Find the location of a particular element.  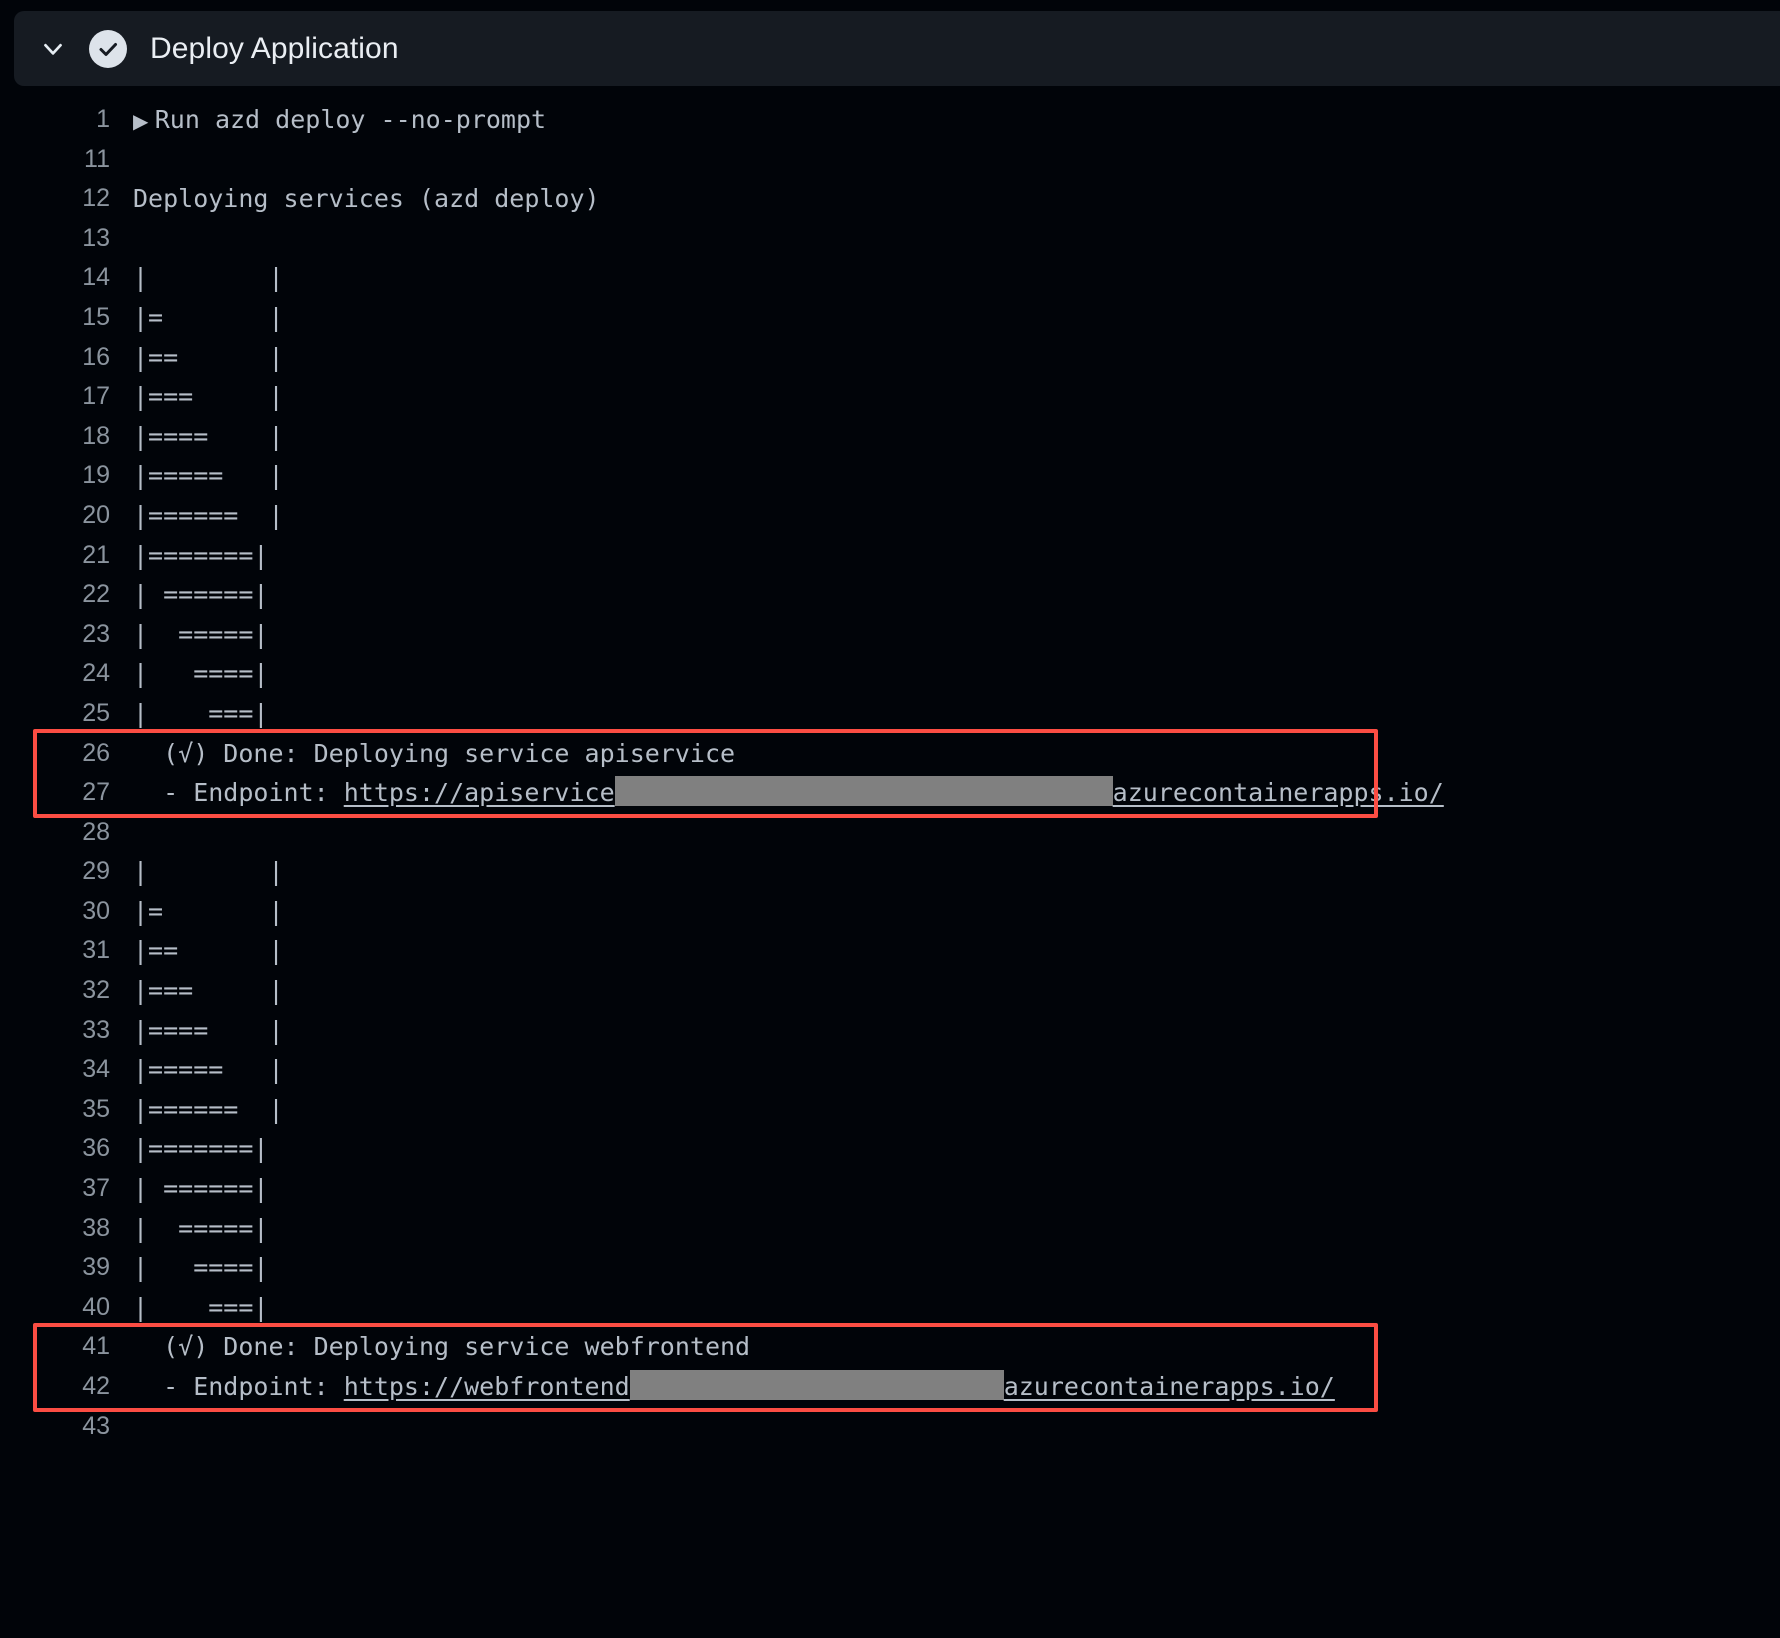

line-number: 13 is located at coordinates (96, 237).